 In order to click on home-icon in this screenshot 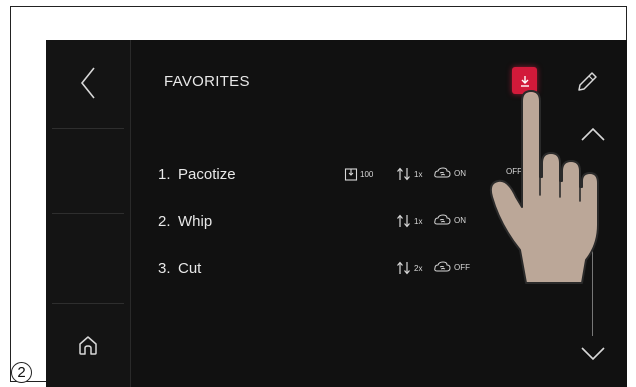, I will do `click(88, 345)`.